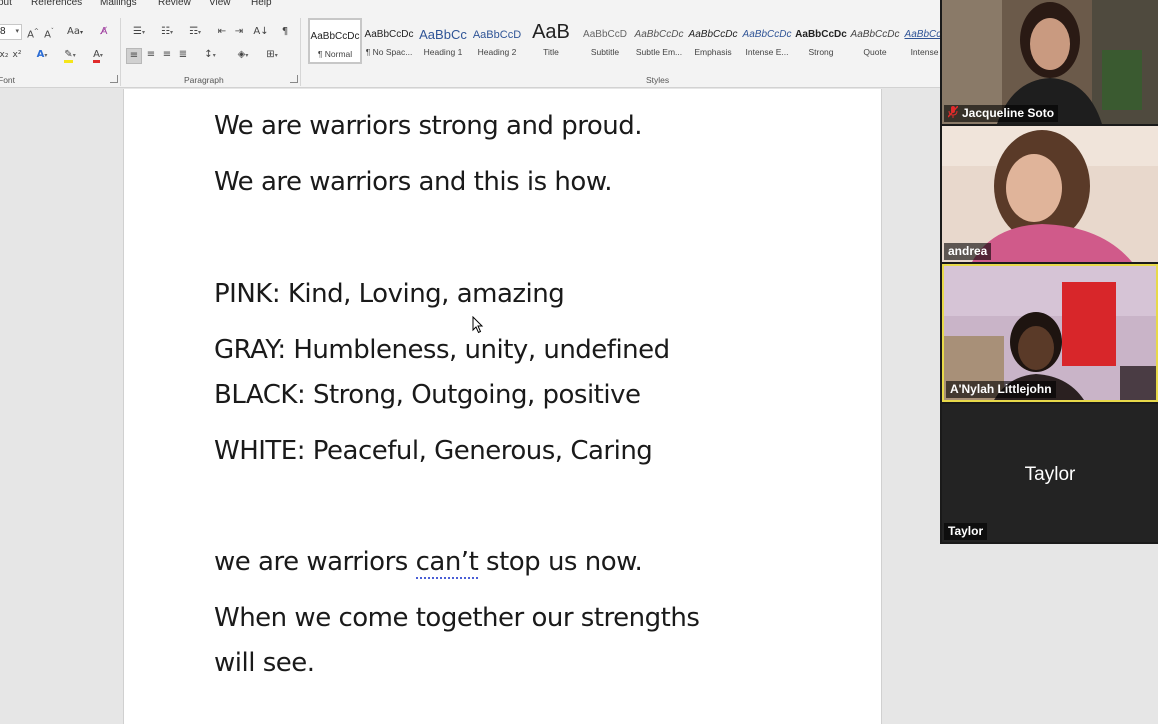 The width and height of the screenshot is (1158, 724). Describe the element at coordinates (335, 54) in the screenshot. I see `style-name: ¶ Normal` at that location.